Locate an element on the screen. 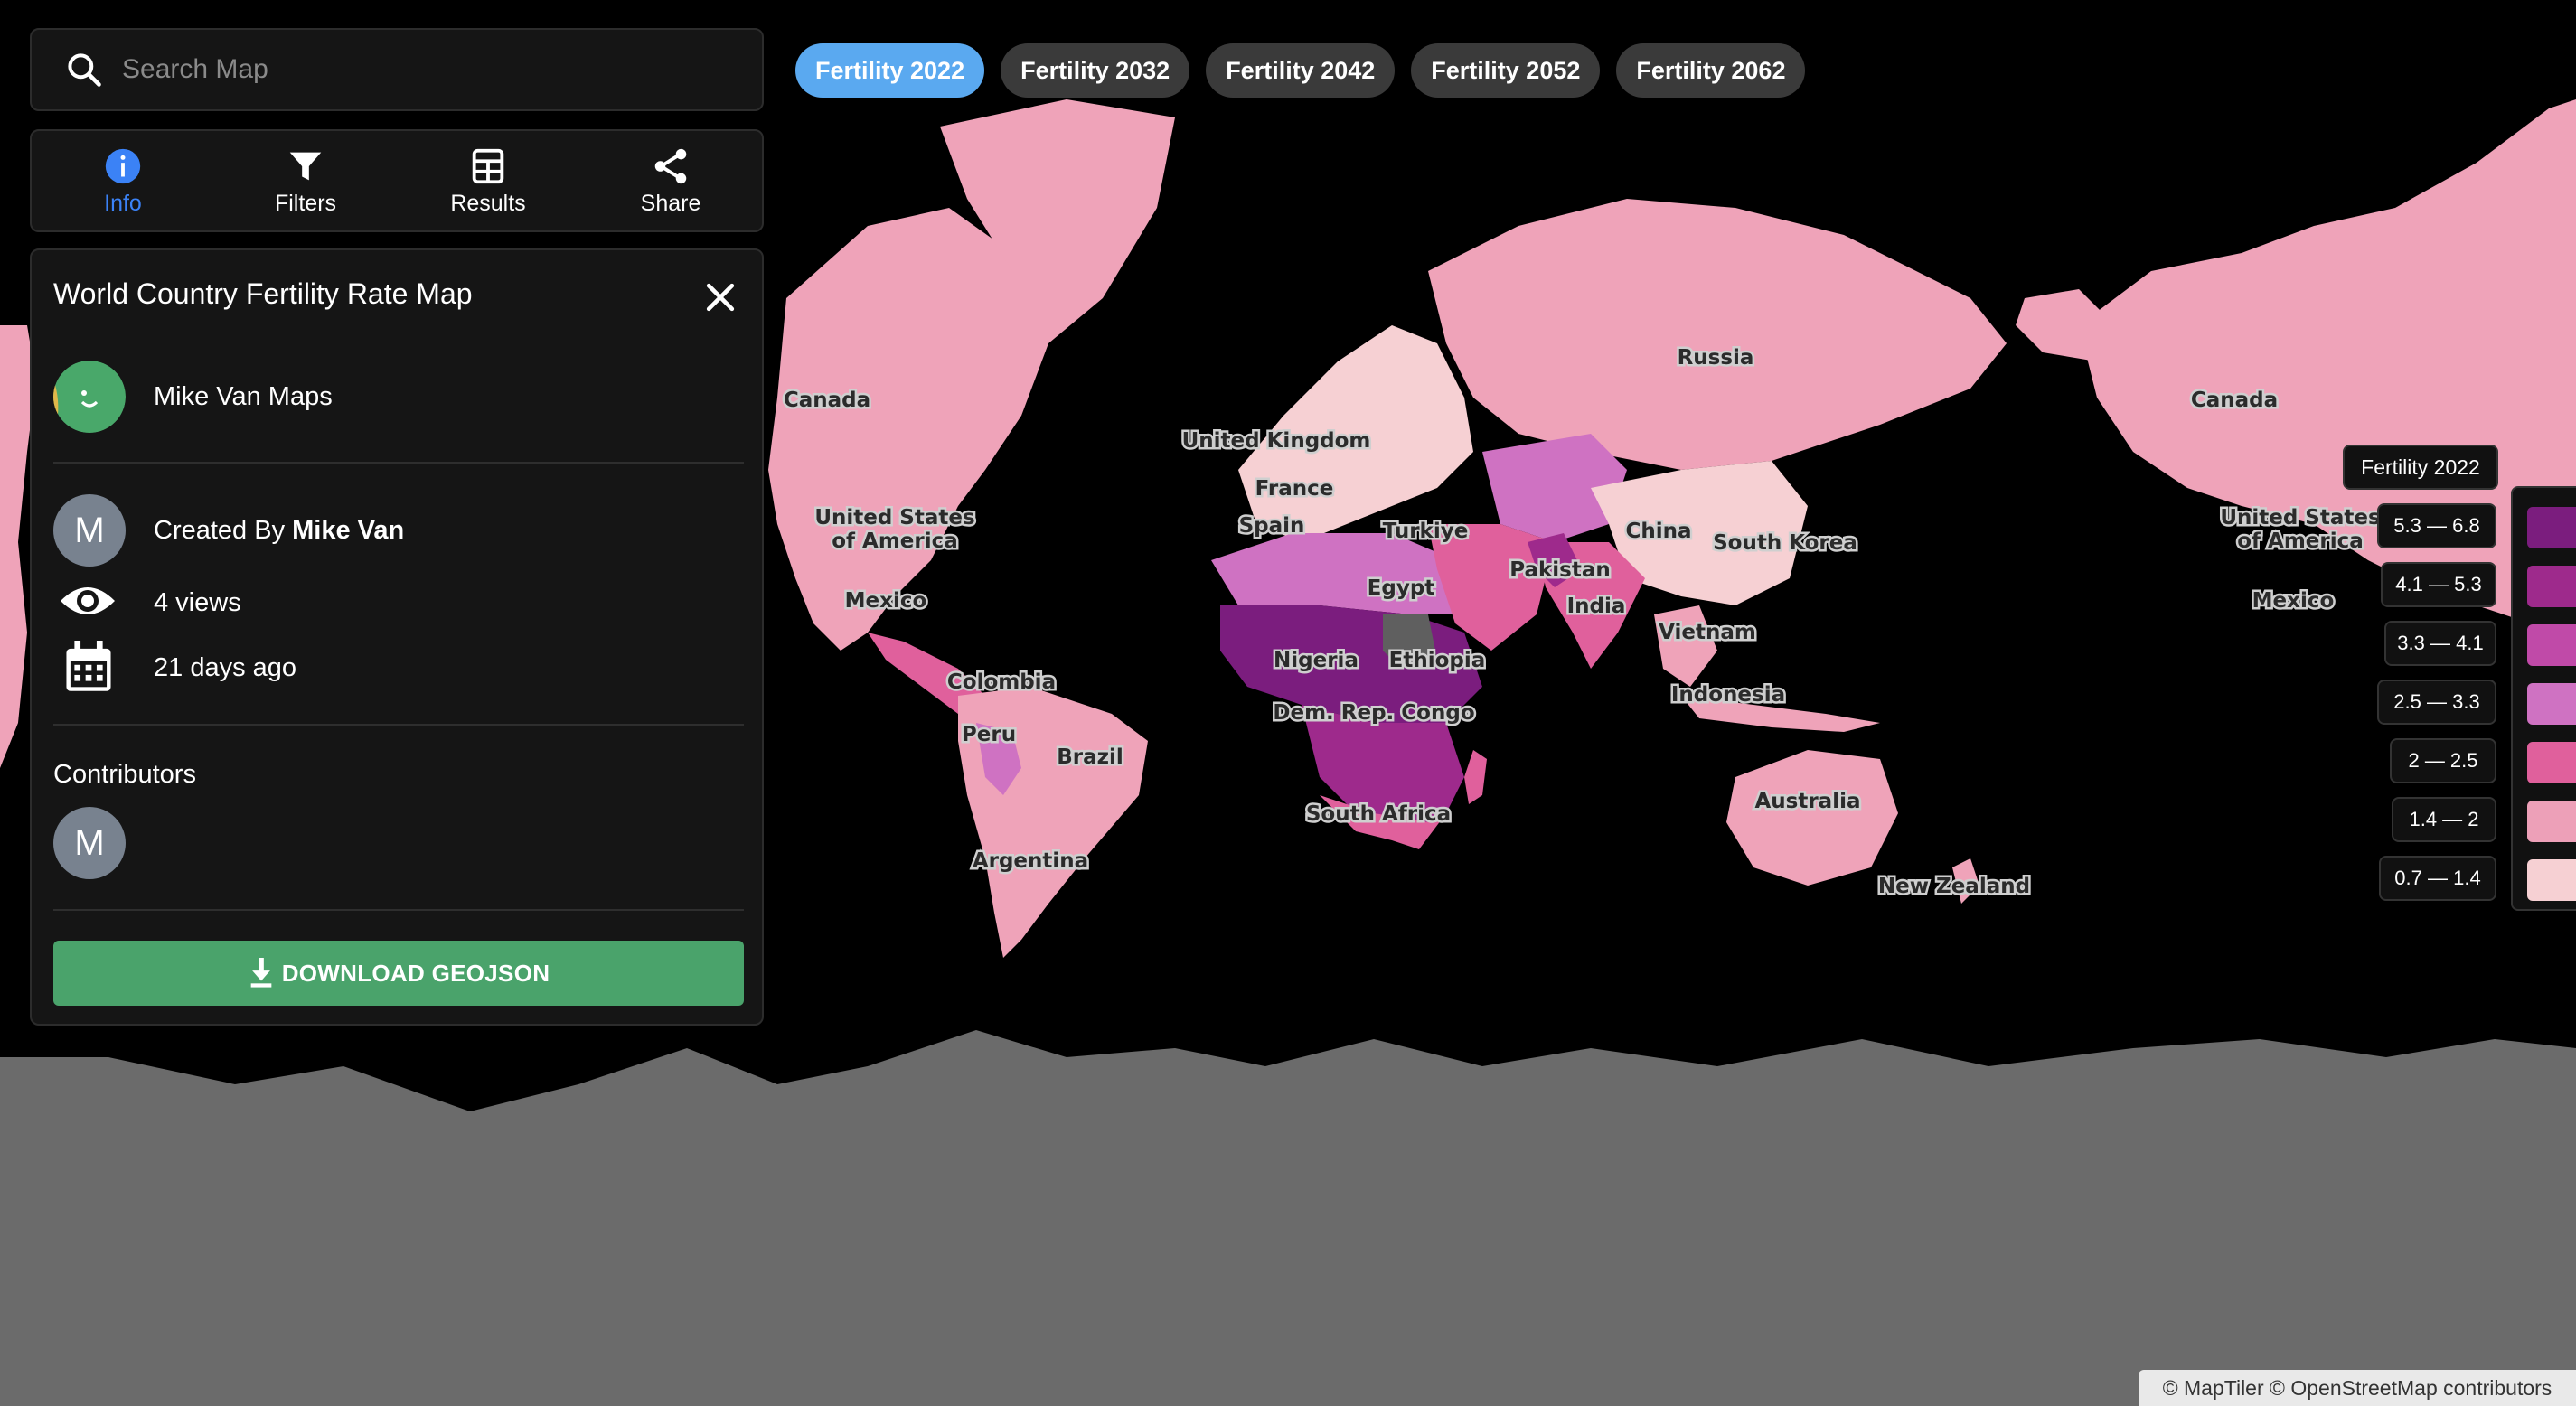  download-label: DOWNLOAD GEOJSON is located at coordinates (415, 973).